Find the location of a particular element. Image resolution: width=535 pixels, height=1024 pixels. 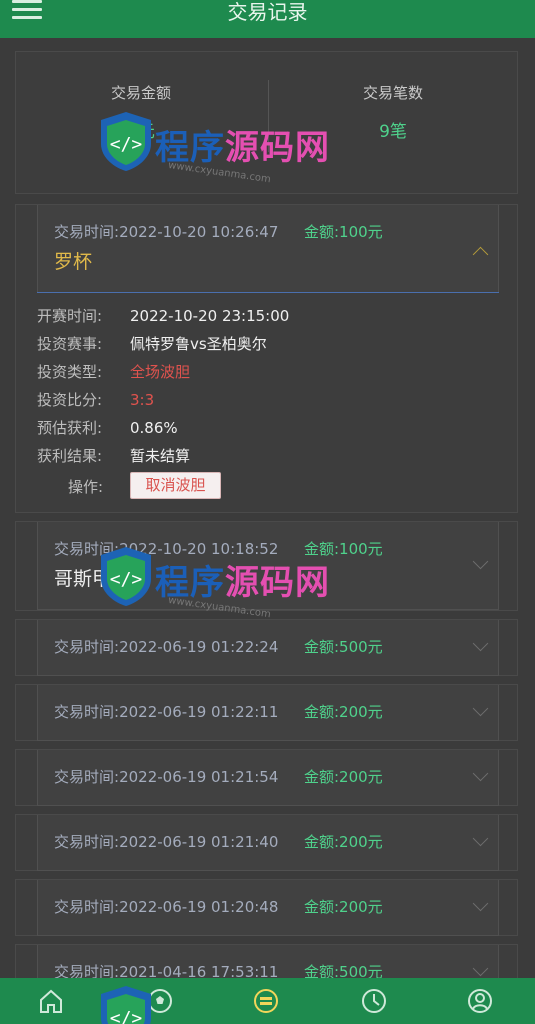

detail-result: 获利结果: 暂未结算 is located at coordinates (114, 456).